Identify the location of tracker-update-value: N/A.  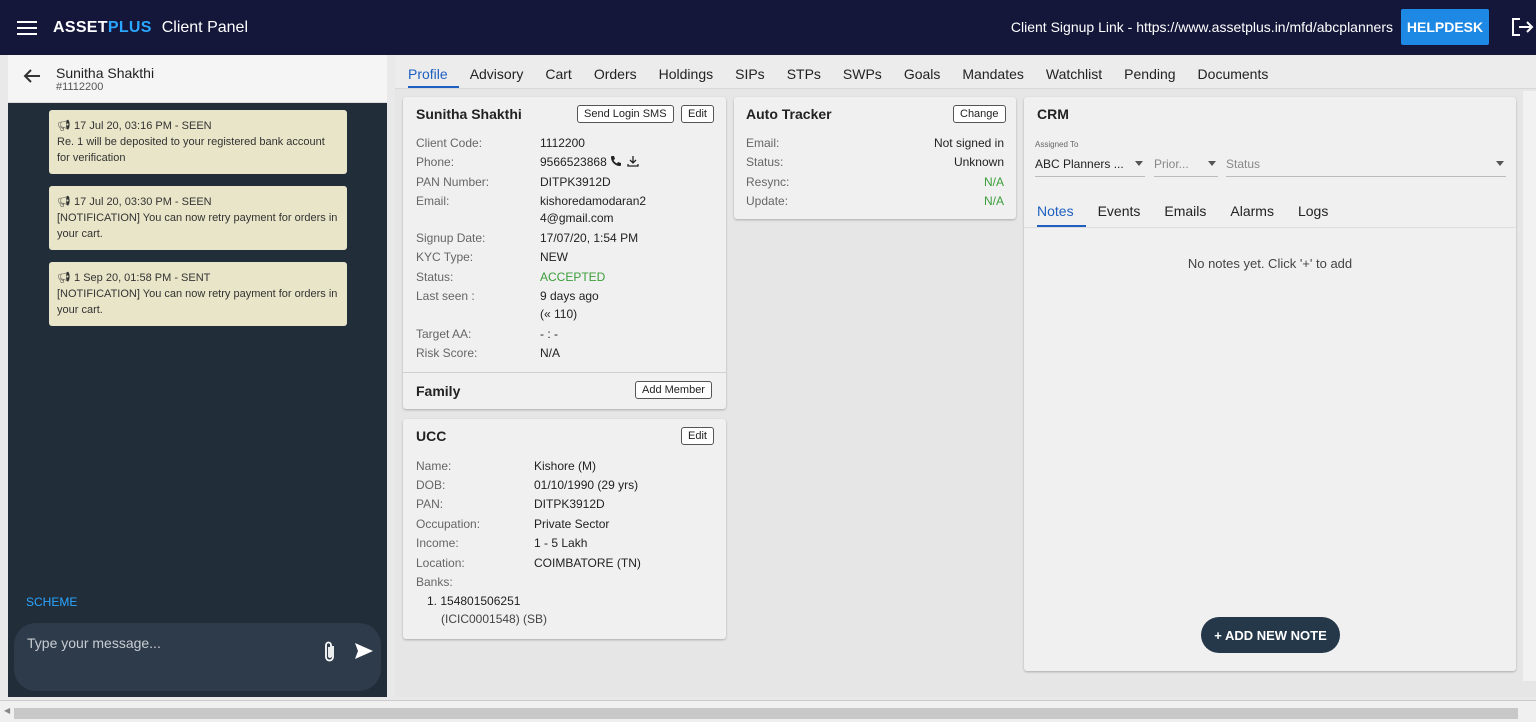
(993, 201).